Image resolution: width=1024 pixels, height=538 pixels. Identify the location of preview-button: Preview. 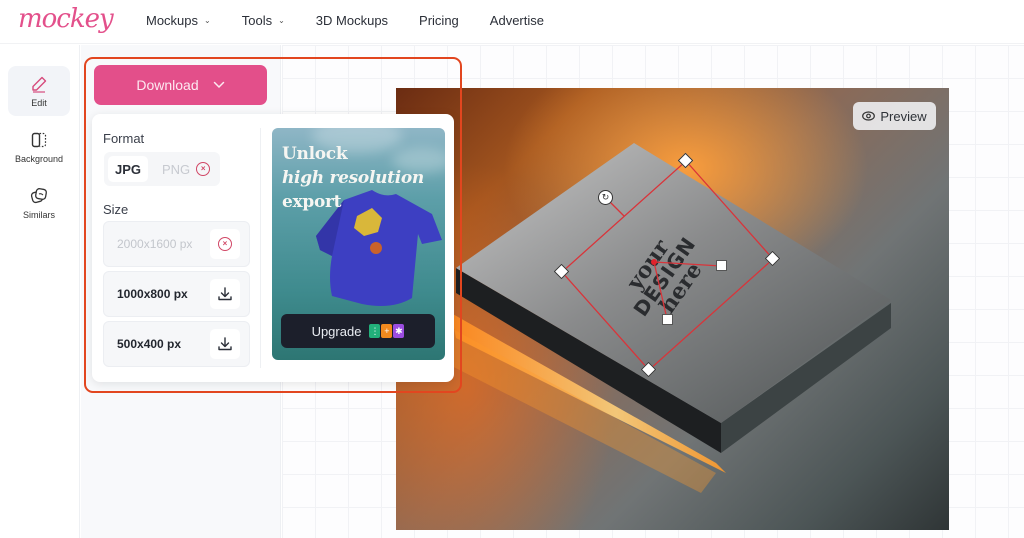
(894, 116).